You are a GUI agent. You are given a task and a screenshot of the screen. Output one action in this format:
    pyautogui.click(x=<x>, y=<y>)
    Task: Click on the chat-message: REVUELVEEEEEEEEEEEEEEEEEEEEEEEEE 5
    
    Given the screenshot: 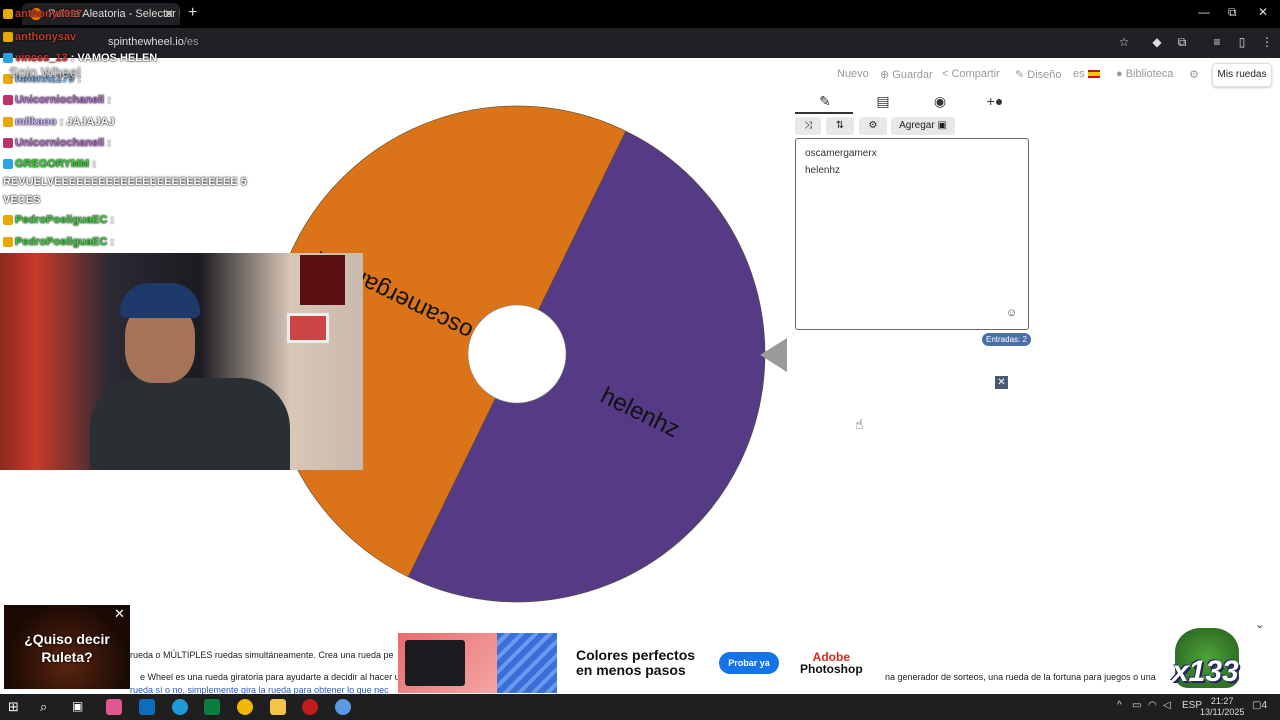 What is the action you would take?
    pyautogui.click(x=125, y=182)
    